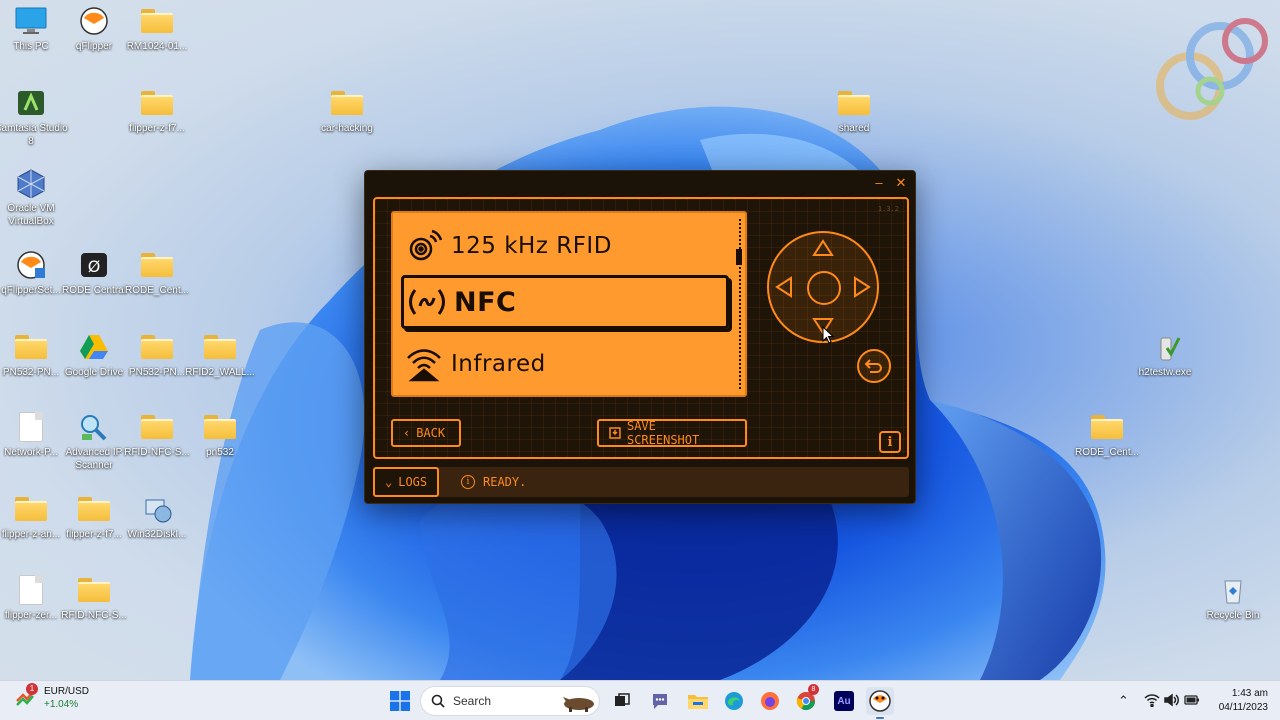  What do you see at coordinates (31, 183) in the screenshot?
I see `virtualbox-icon` at bounding box center [31, 183].